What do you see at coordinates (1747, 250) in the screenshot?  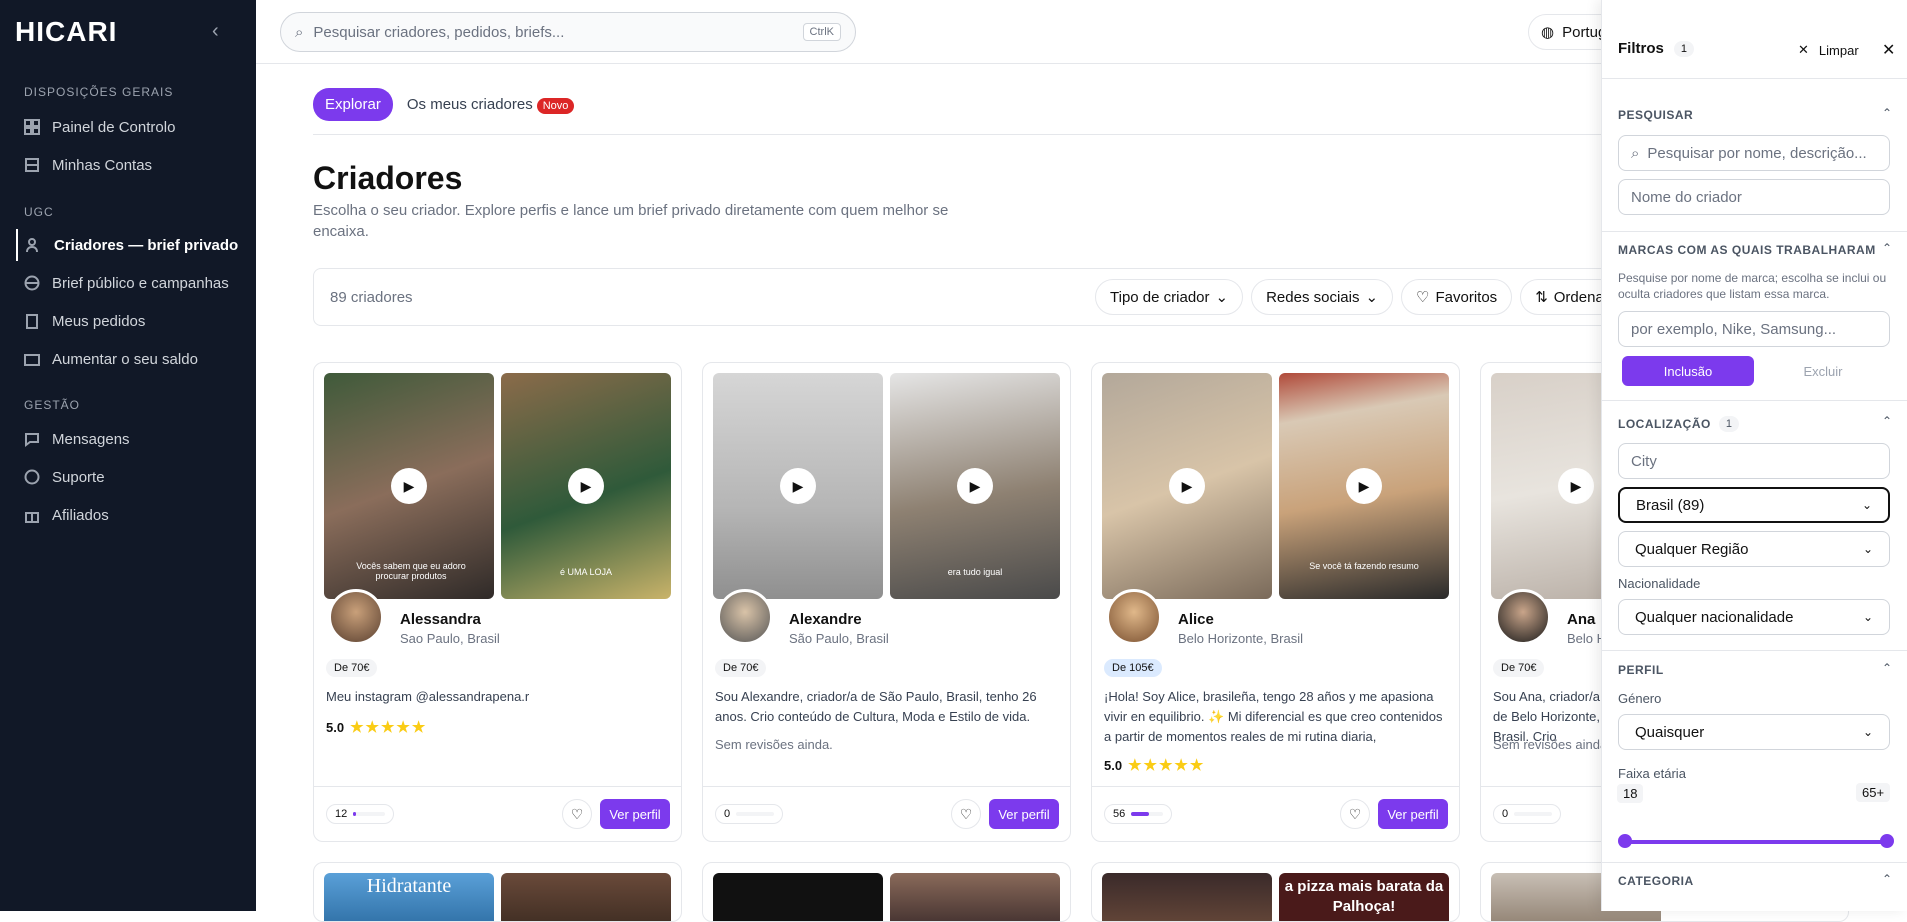 I see `section-brands-title: MARCAS COM AS QUAIS TRABALHARAM` at bounding box center [1747, 250].